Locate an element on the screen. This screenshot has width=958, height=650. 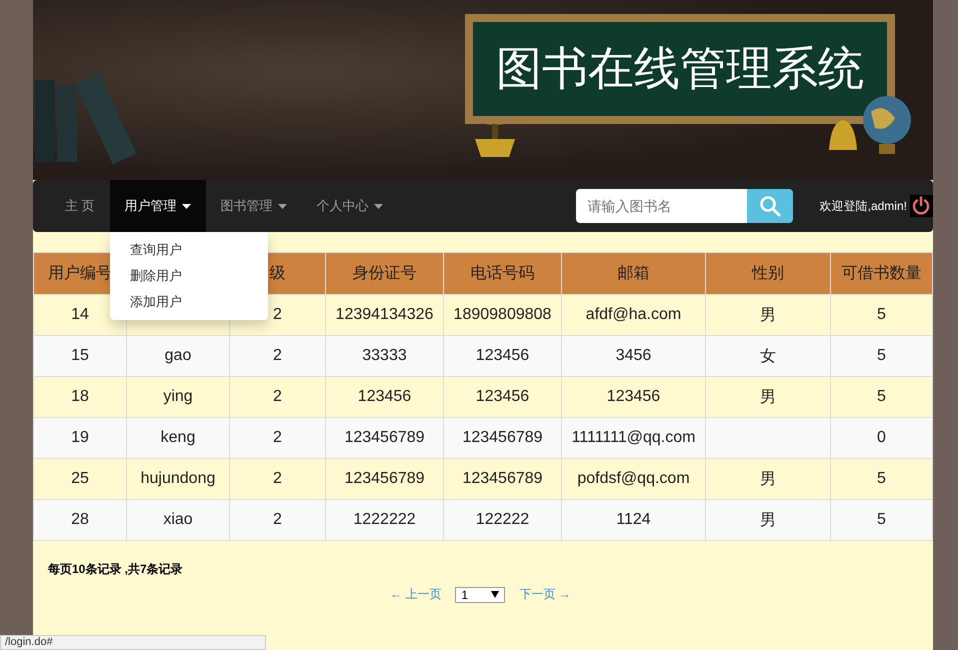
column-header: 性别 is located at coordinates (768, 273).